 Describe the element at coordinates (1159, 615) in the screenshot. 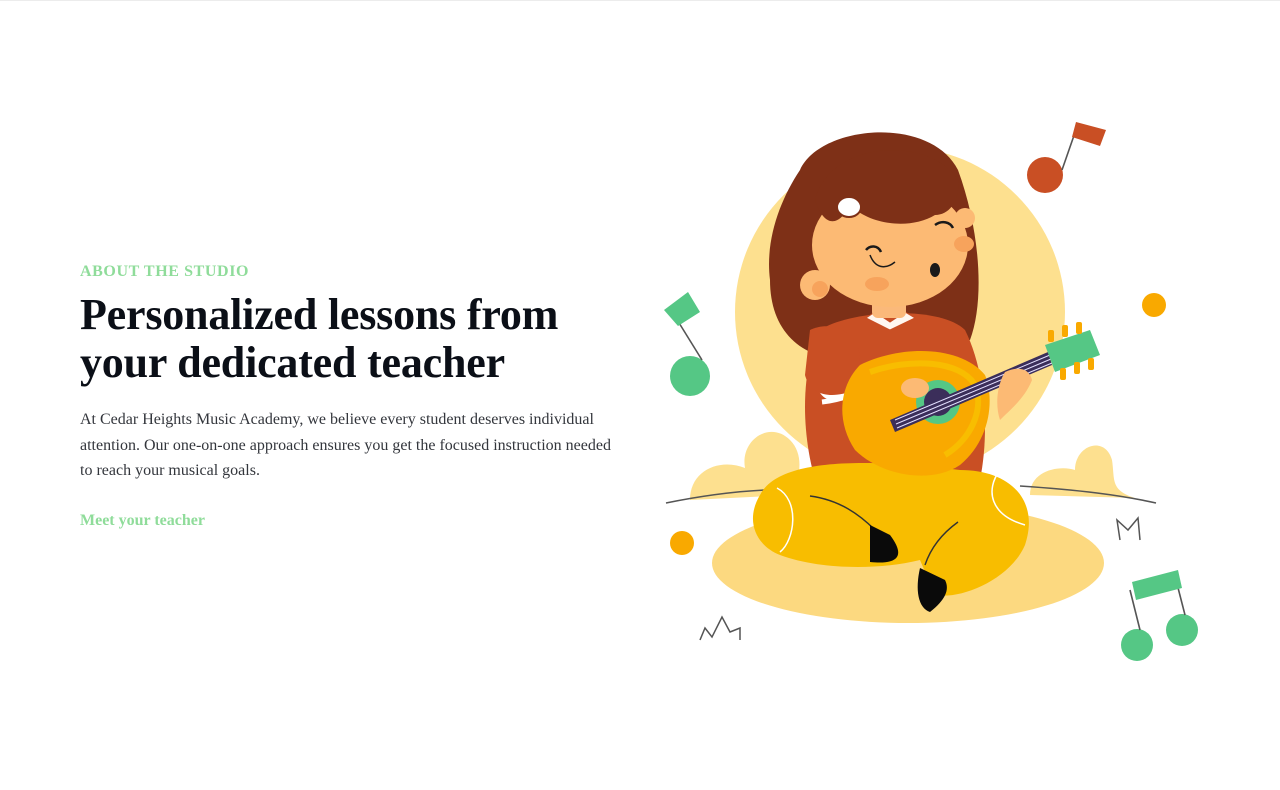

I see `double-note-icon` at that location.